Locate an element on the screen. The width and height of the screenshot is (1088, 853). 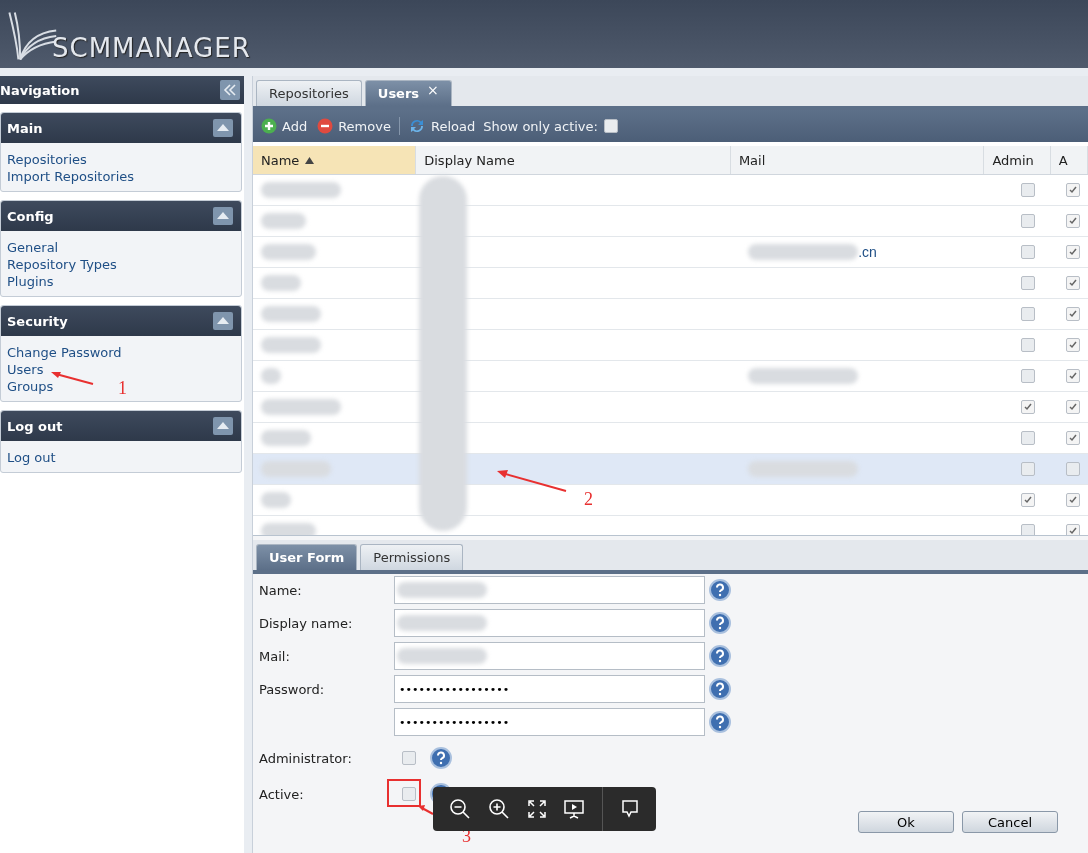
slideshow-icon is located at coordinates (574, 809).